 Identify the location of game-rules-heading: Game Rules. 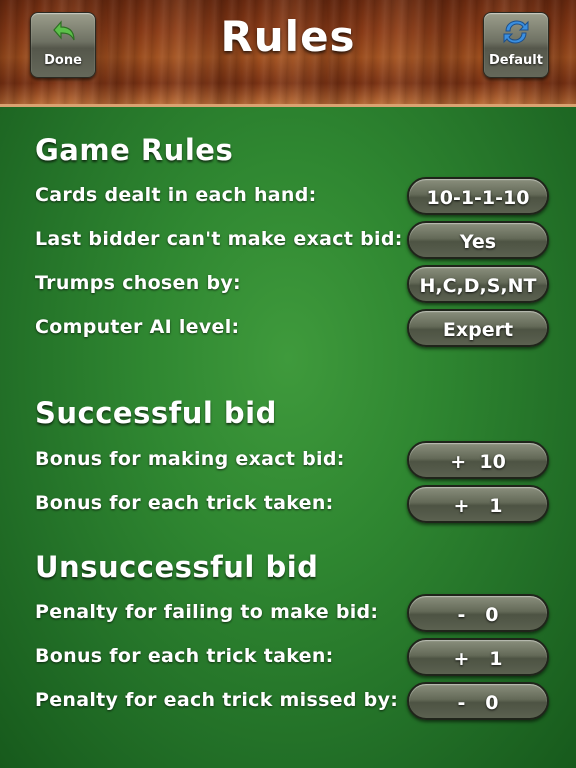
(134, 150).